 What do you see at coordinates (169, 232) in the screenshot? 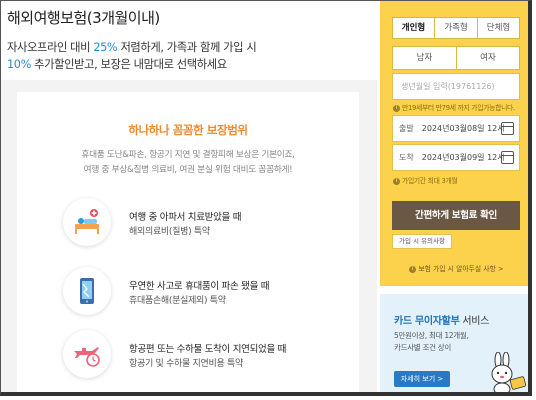
I see `feature-sub: 해외의료비(질병) 특약` at bounding box center [169, 232].